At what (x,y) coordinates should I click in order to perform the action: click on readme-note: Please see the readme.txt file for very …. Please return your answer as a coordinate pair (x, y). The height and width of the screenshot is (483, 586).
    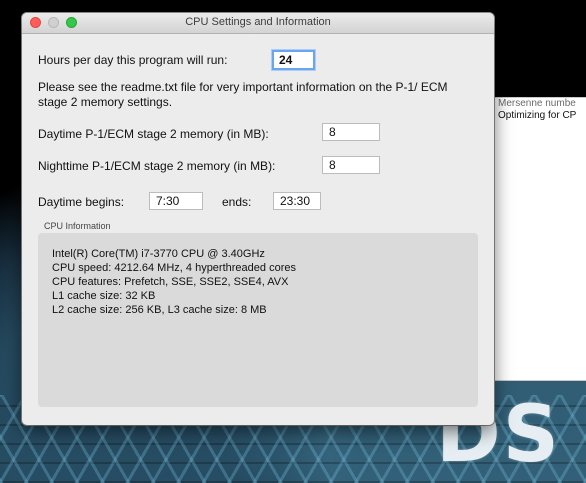
    Looking at the image, I should click on (243, 94).